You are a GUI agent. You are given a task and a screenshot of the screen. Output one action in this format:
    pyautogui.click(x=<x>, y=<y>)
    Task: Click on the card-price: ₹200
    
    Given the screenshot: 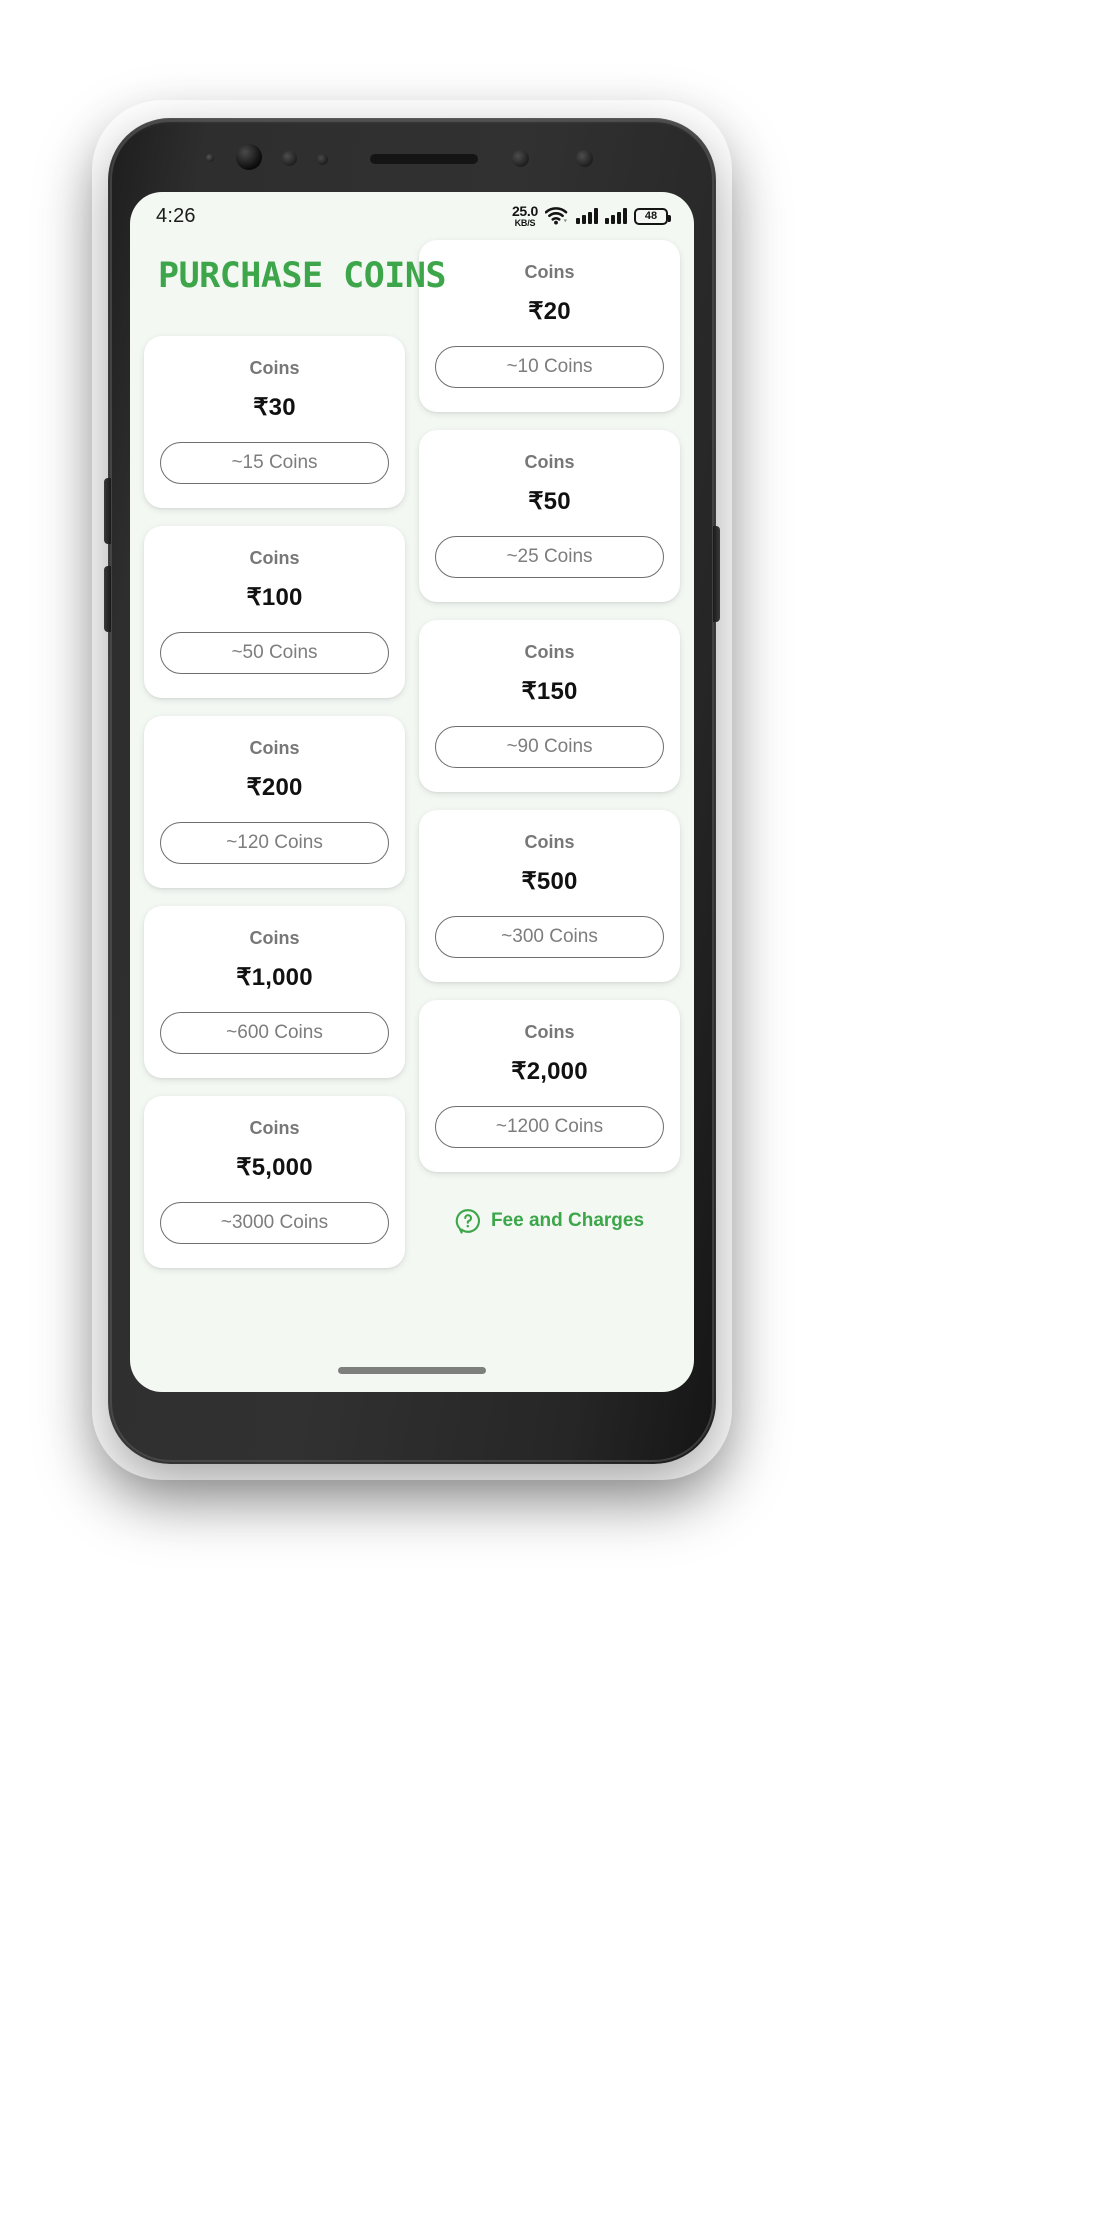 What is the action you would take?
    pyautogui.click(x=274, y=787)
    